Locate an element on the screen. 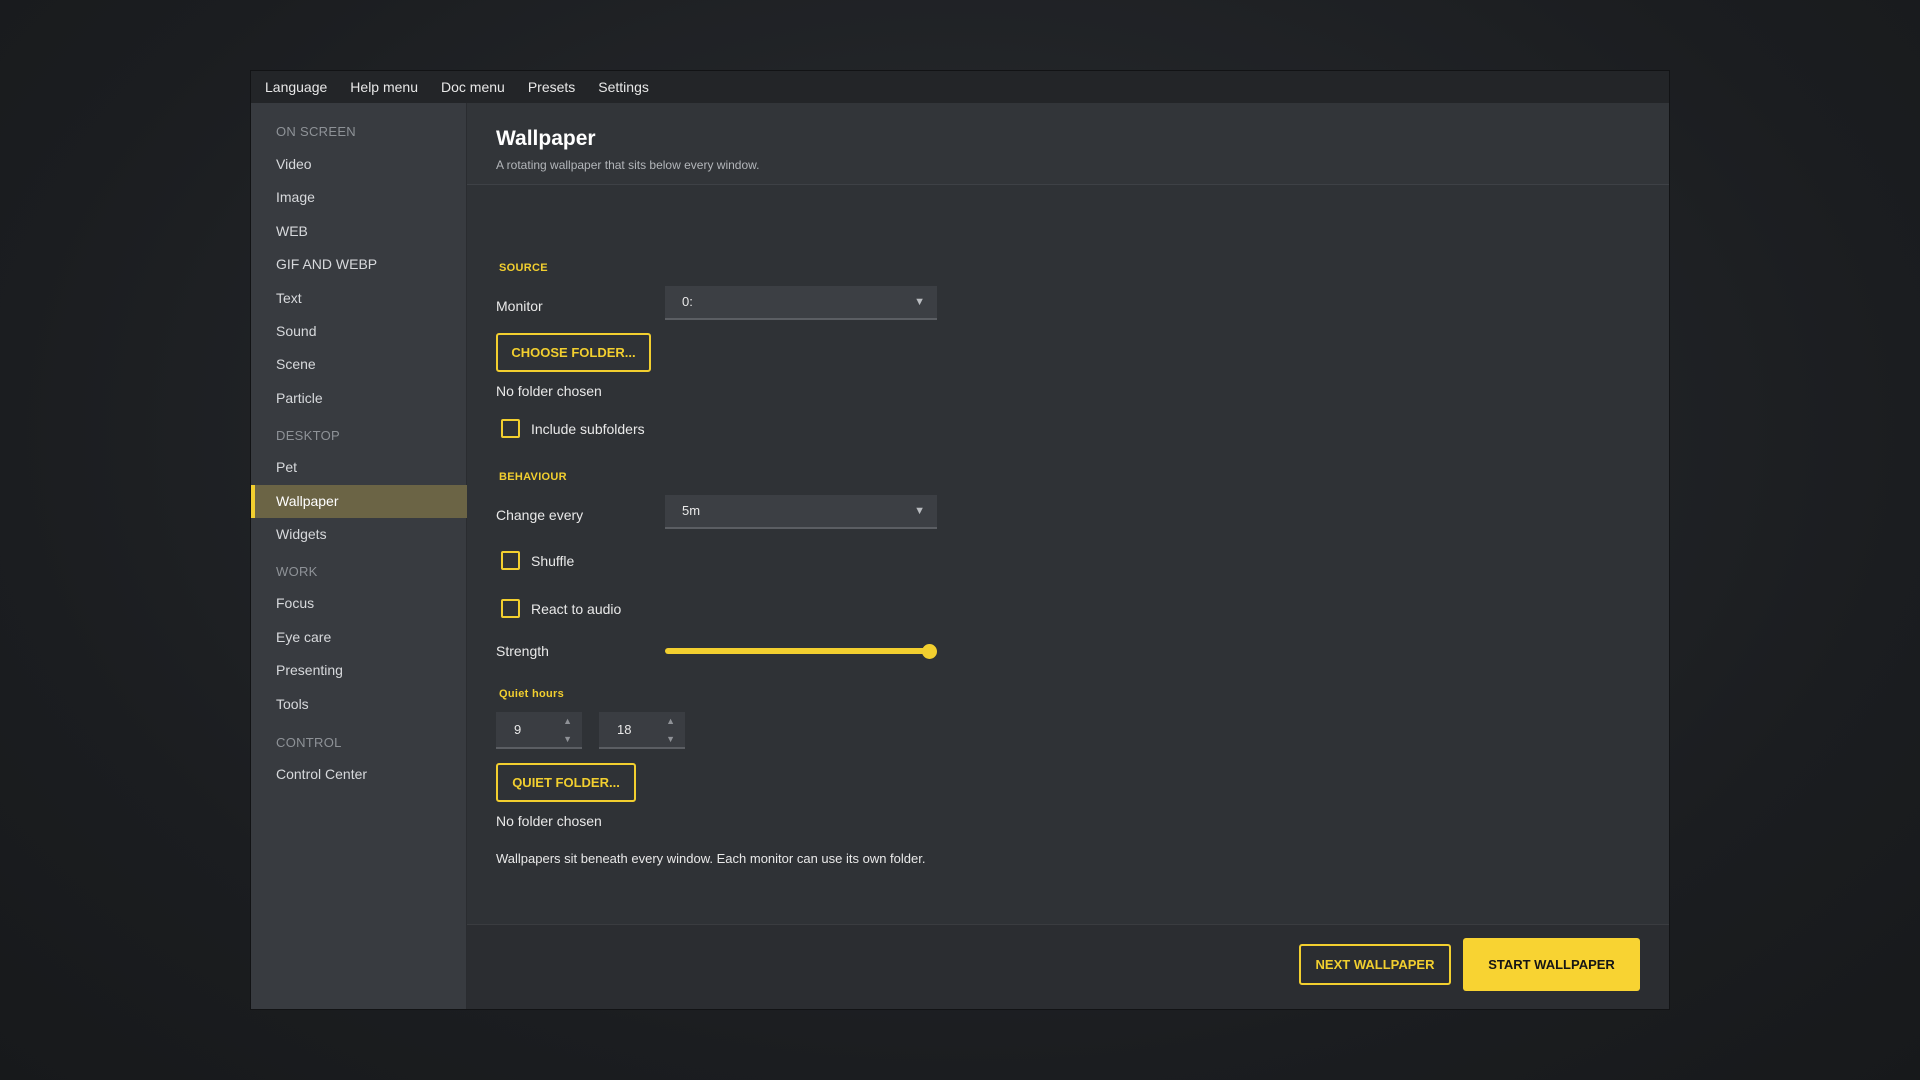  shuffle-label: Shuffle is located at coordinates (553, 561).